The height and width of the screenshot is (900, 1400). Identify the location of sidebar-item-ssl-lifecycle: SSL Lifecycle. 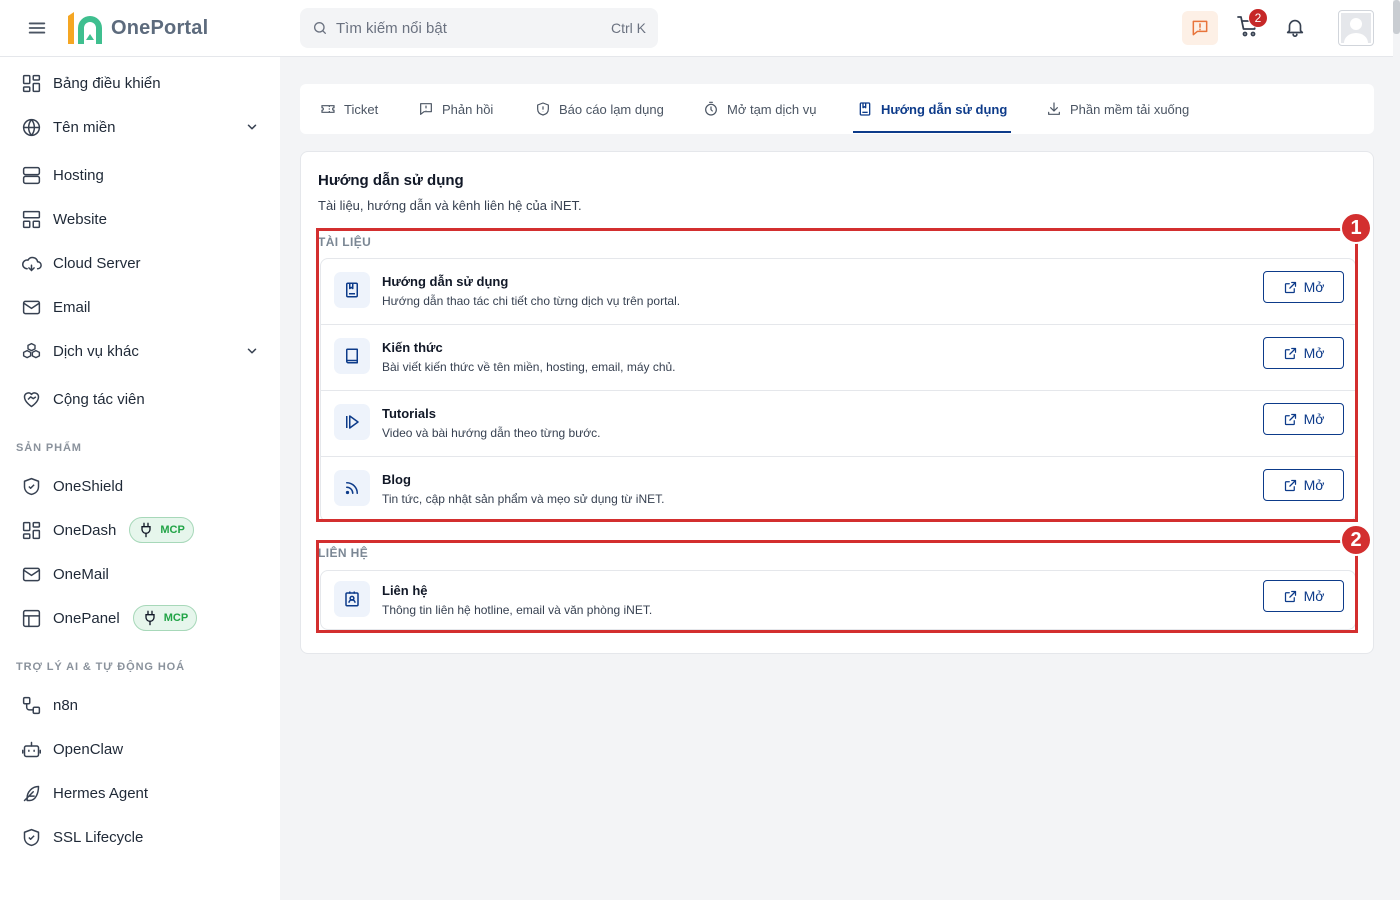
(140, 837).